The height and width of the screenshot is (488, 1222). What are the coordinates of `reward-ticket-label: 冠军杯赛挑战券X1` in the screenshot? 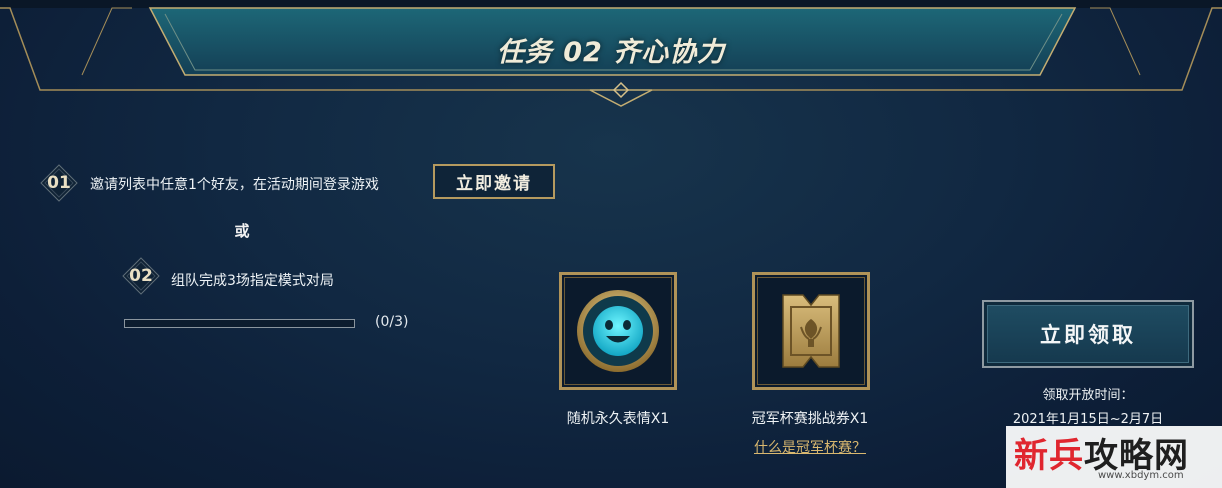 It's located at (810, 419).